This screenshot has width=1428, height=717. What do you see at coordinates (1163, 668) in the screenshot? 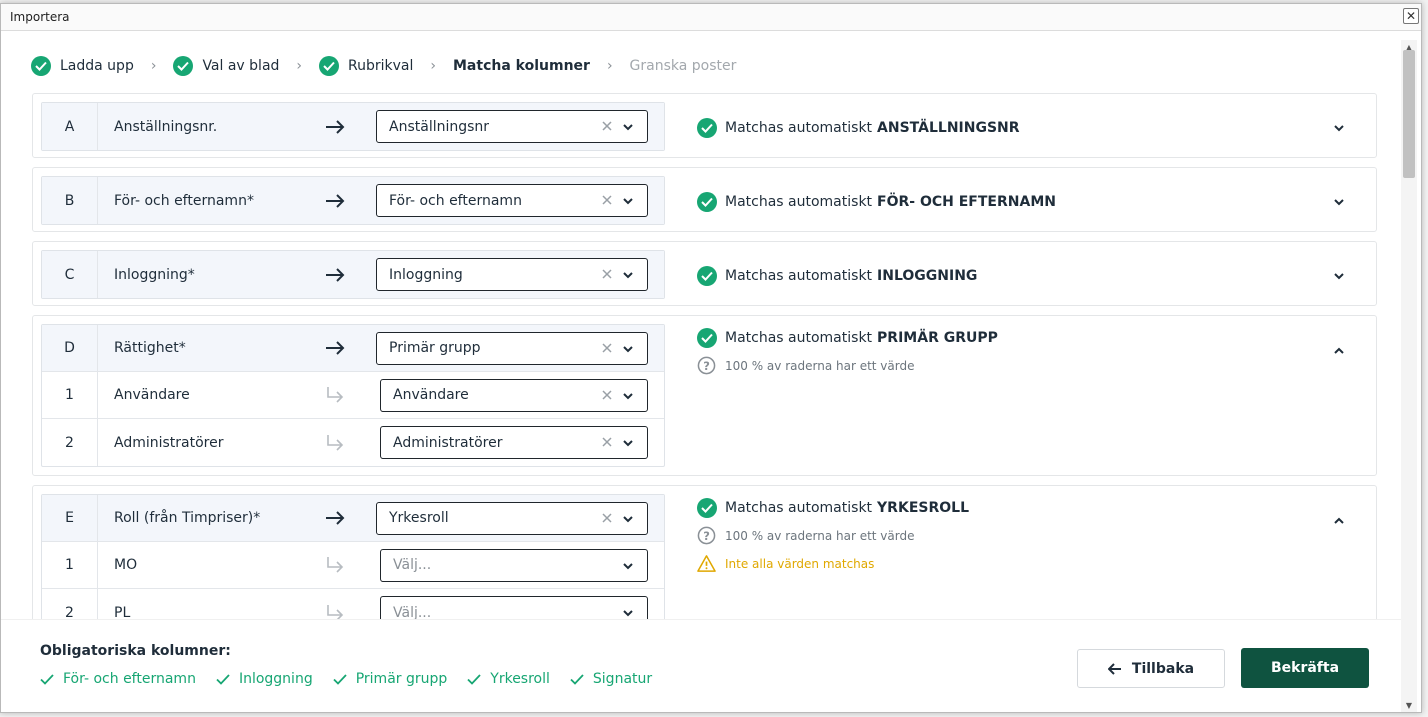
I see `back-button-label: Tillbaka` at bounding box center [1163, 668].